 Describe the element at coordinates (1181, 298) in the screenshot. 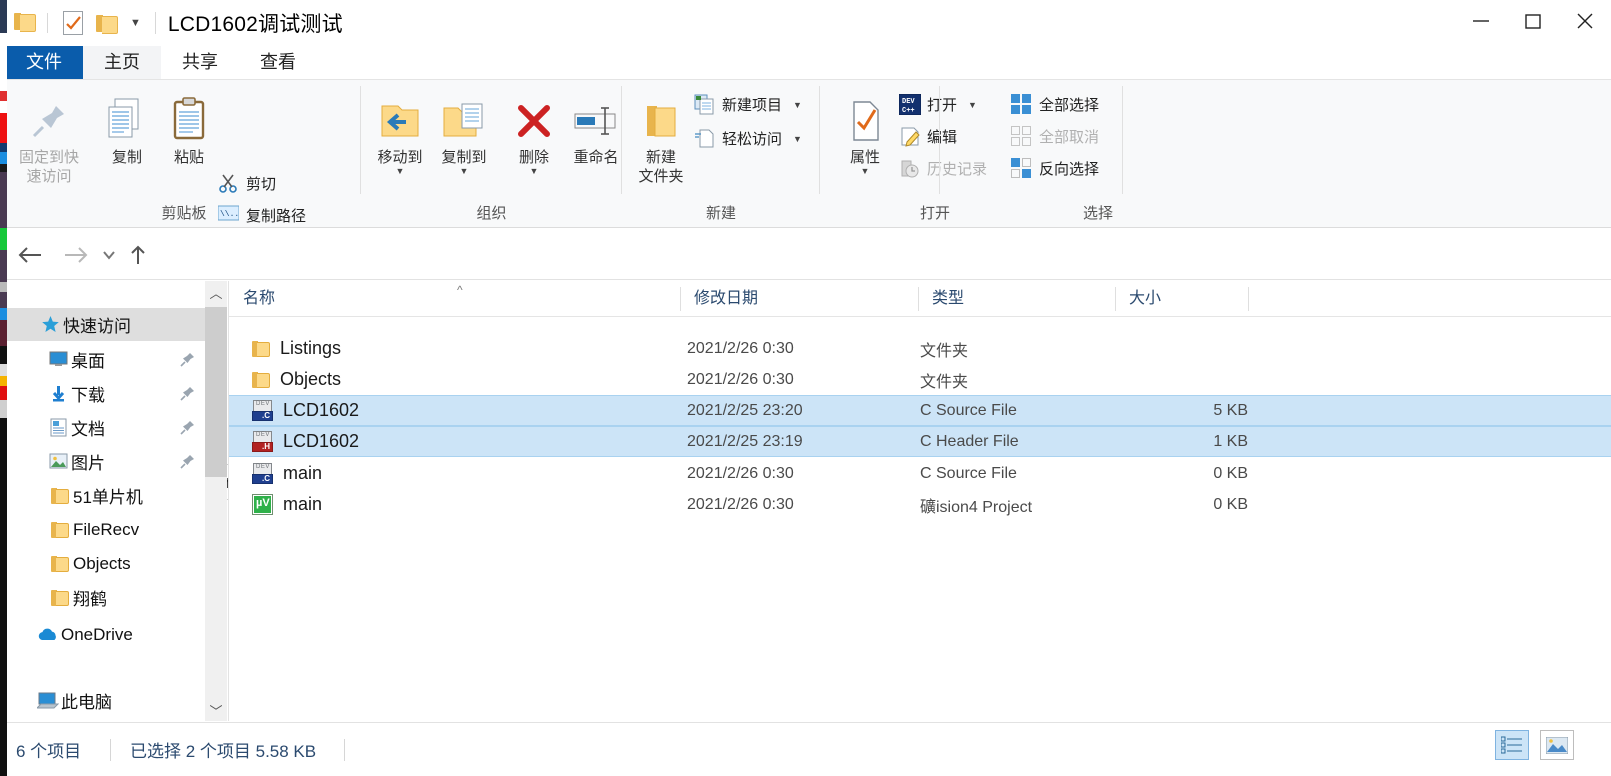

I see `column-size: 大小` at that location.